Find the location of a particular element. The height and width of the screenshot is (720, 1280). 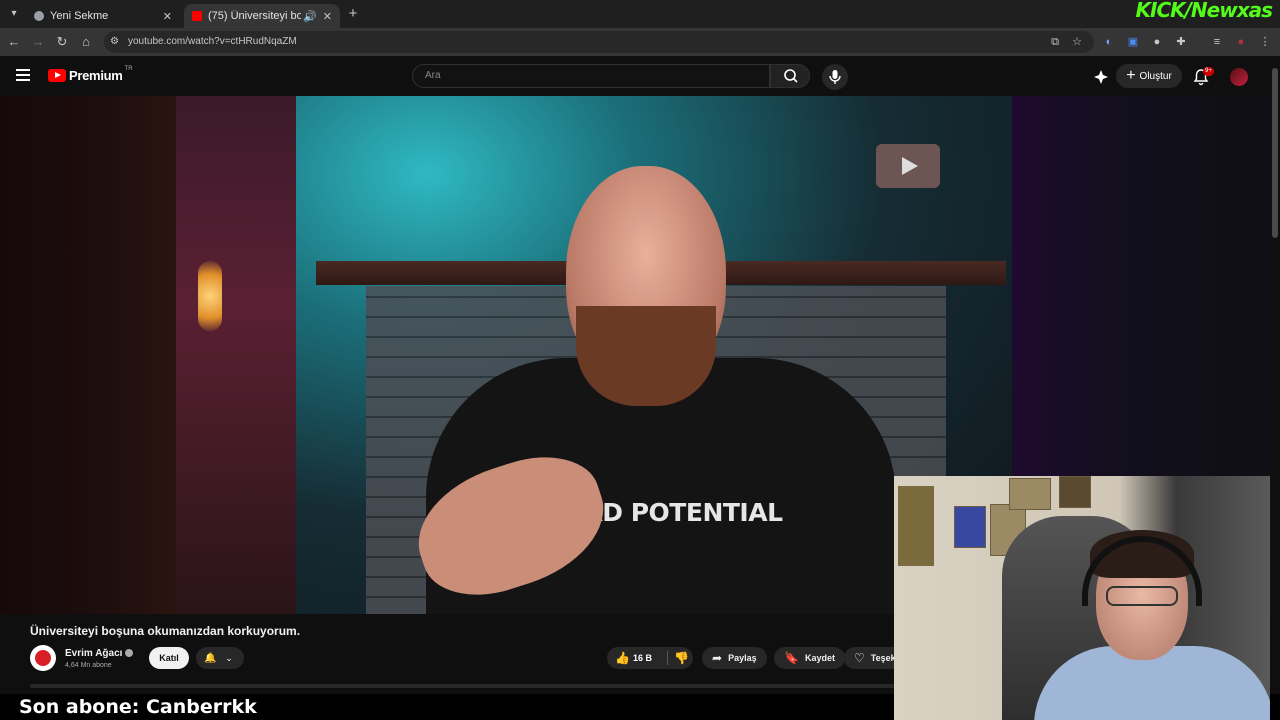

home-icon: ⌂ is located at coordinates (86, 42).